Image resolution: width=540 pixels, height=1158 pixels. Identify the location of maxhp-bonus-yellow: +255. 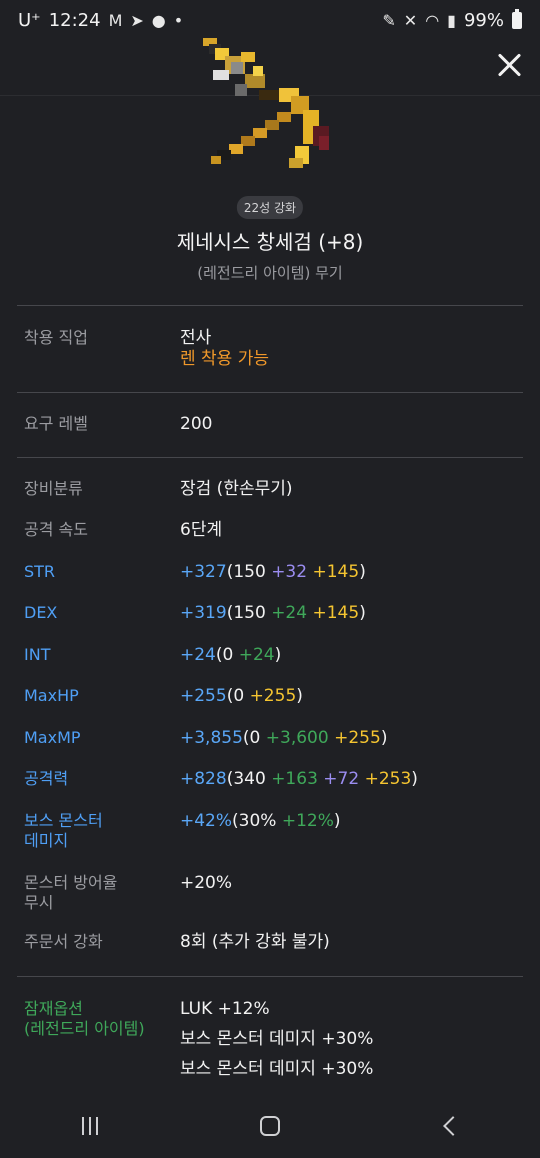
(273, 696).